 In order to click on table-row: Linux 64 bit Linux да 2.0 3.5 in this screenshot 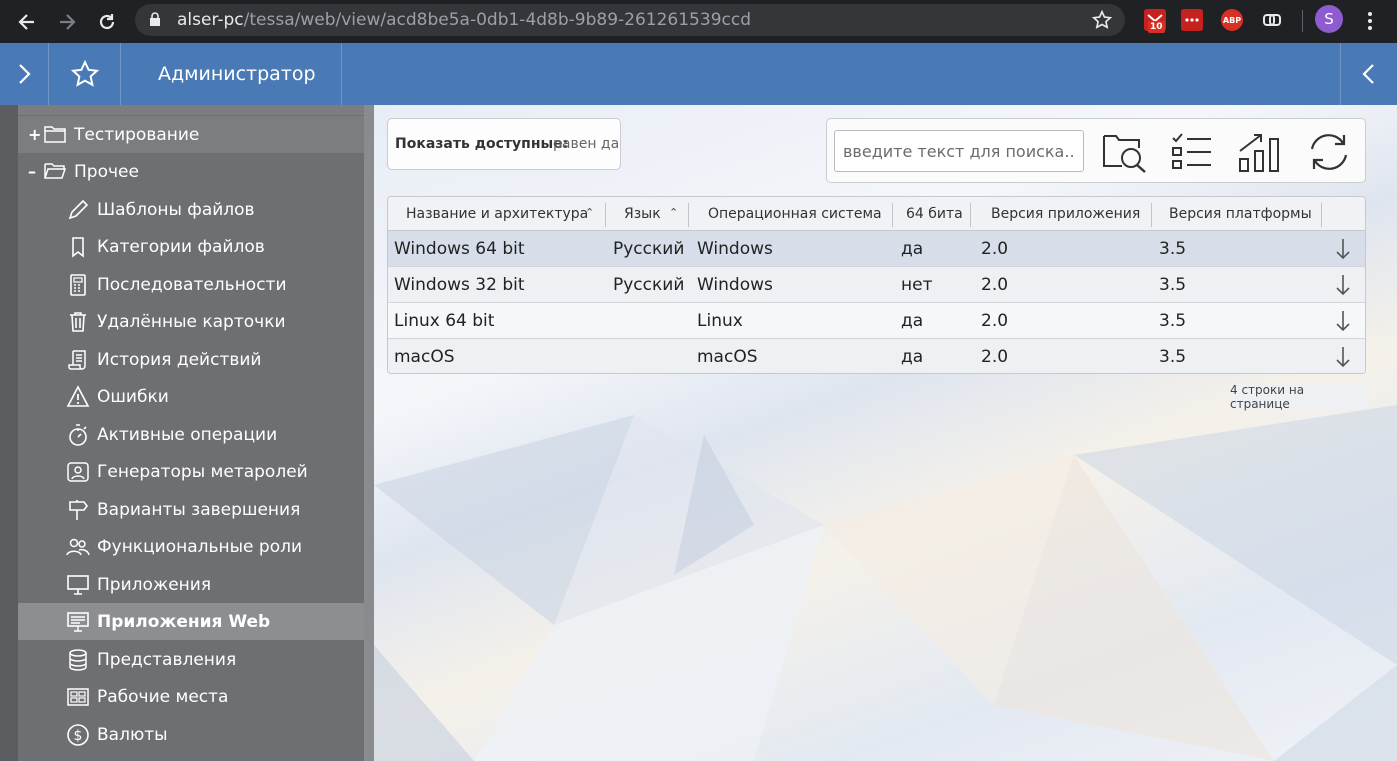, I will do `click(876, 321)`.